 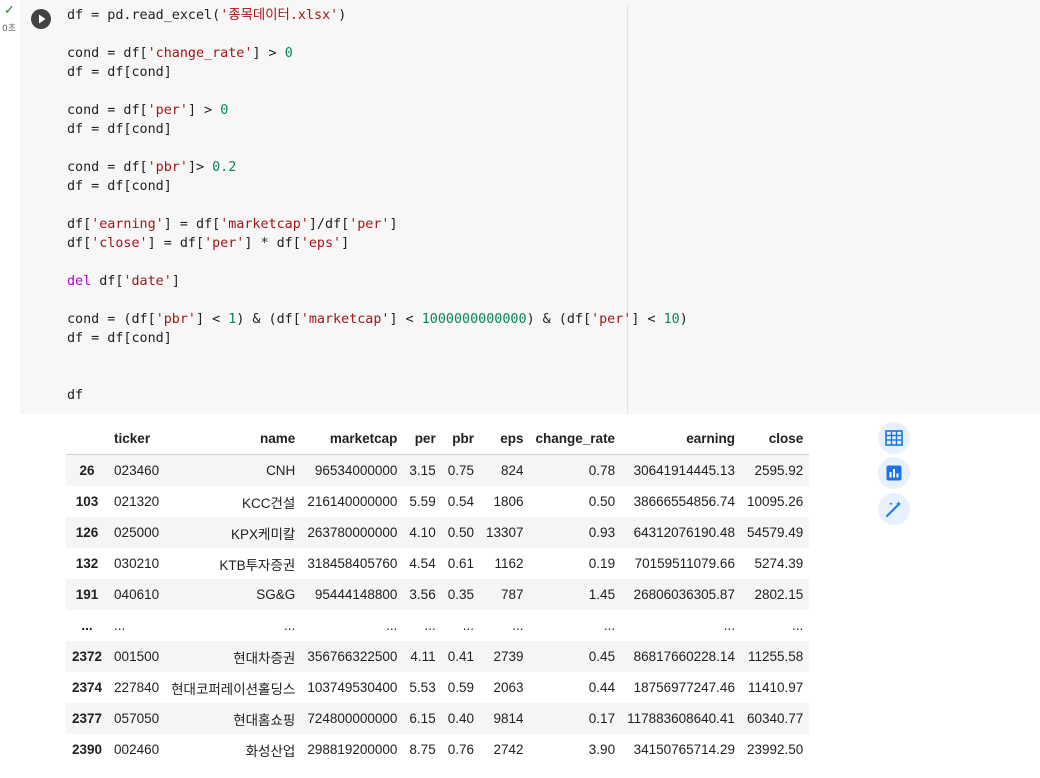 What do you see at coordinates (352, 532) in the screenshot?
I see `table-cell: 263780000000` at bounding box center [352, 532].